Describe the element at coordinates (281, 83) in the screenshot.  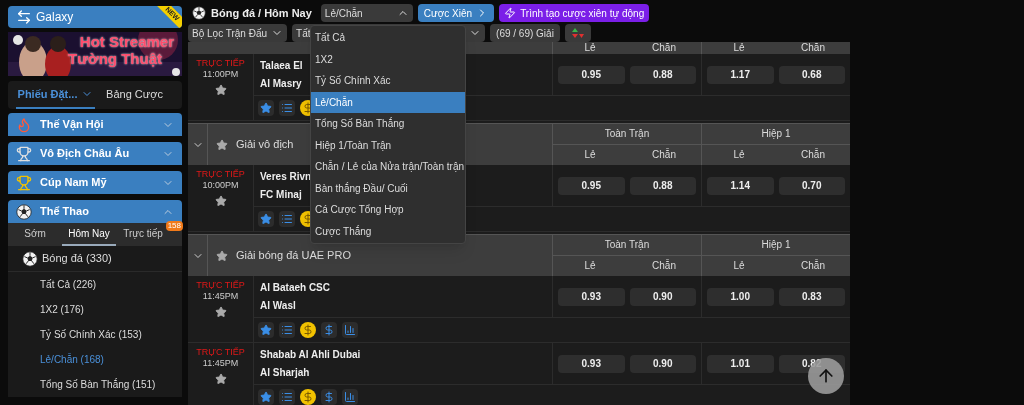
I see `away-team: Al Masry` at that location.